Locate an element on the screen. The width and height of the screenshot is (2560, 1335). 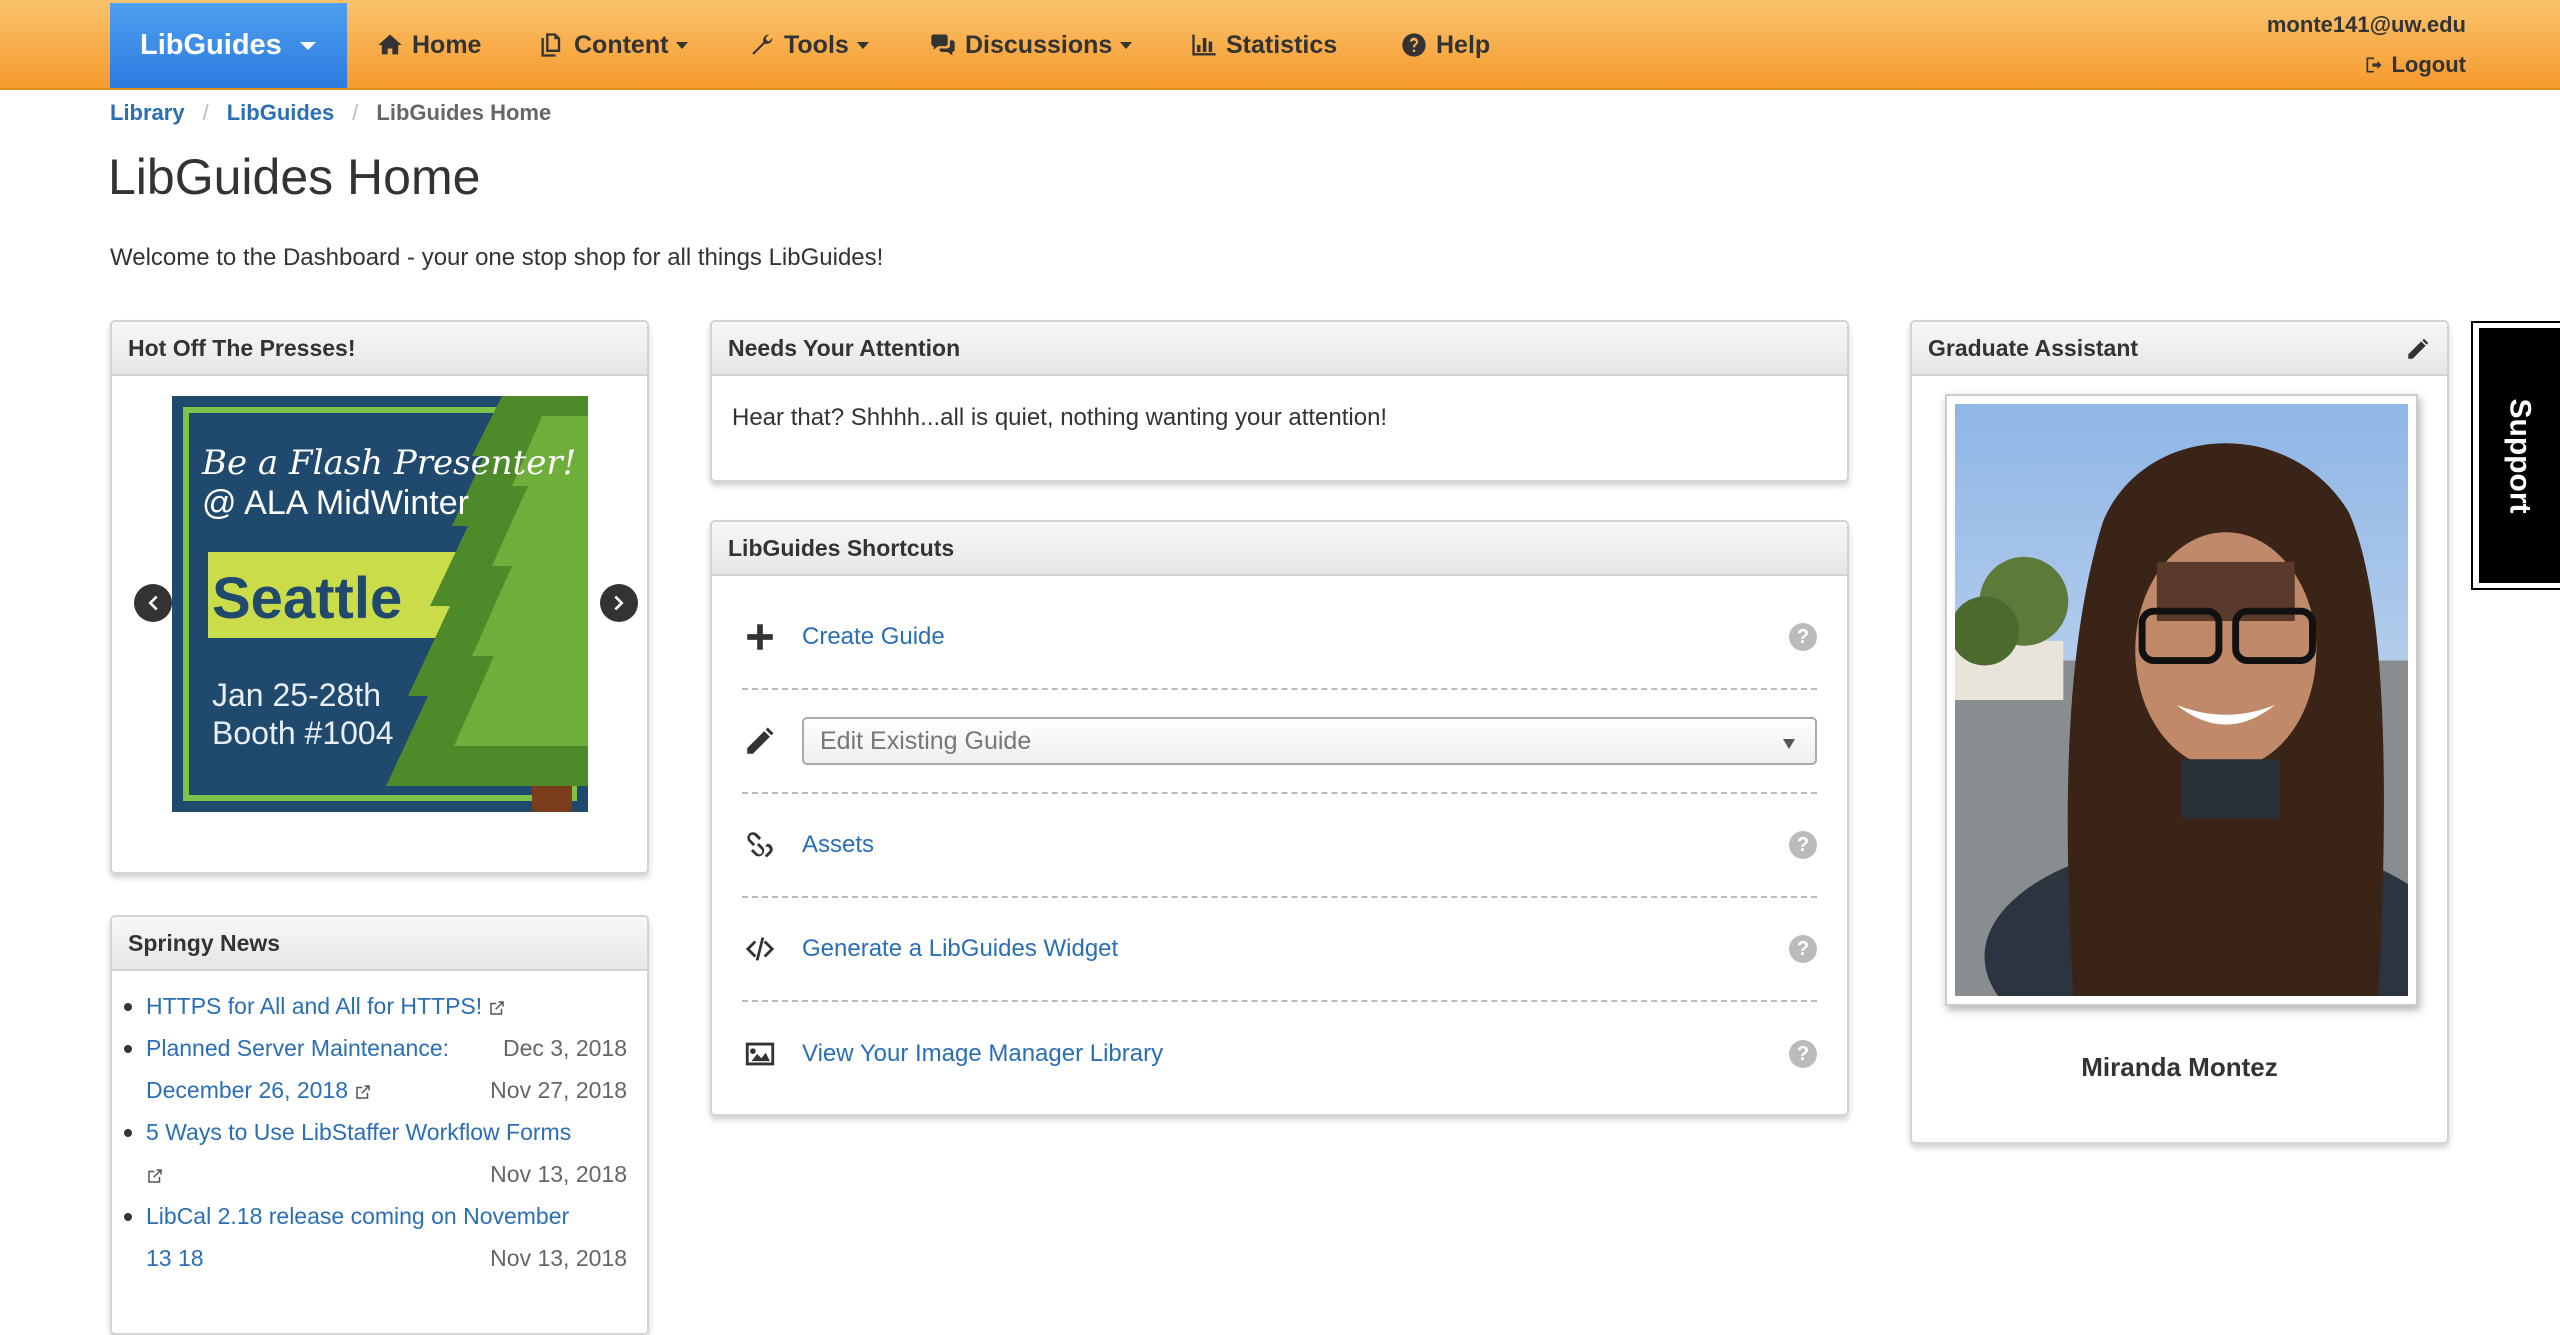
nav-discussions: Discussions is located at coordinates (1031, 45).